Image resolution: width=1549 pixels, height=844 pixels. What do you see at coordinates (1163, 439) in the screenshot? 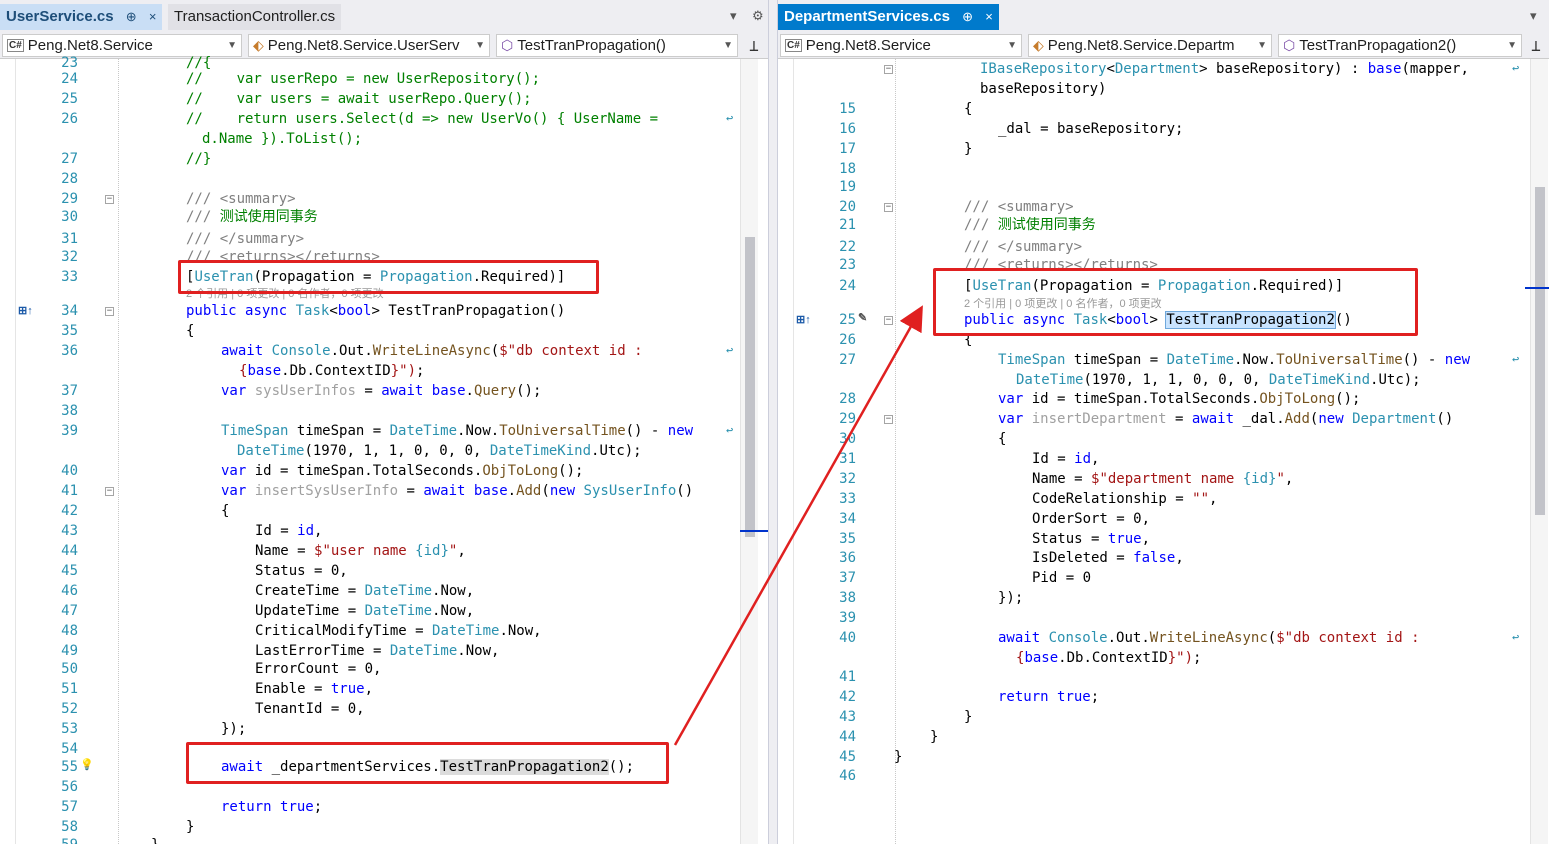
I see `code-line: 30 {` at bounding box center [1163, 439].